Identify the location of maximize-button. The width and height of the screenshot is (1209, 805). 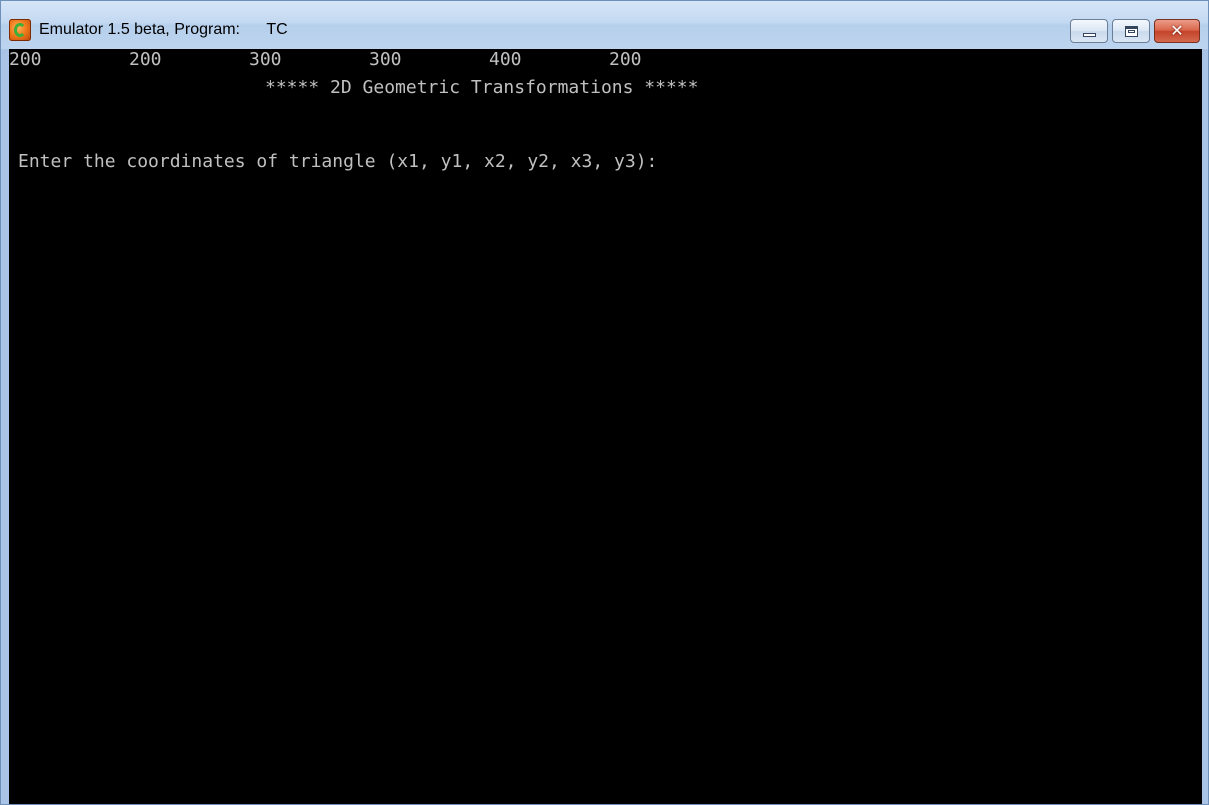
(1131, 31).